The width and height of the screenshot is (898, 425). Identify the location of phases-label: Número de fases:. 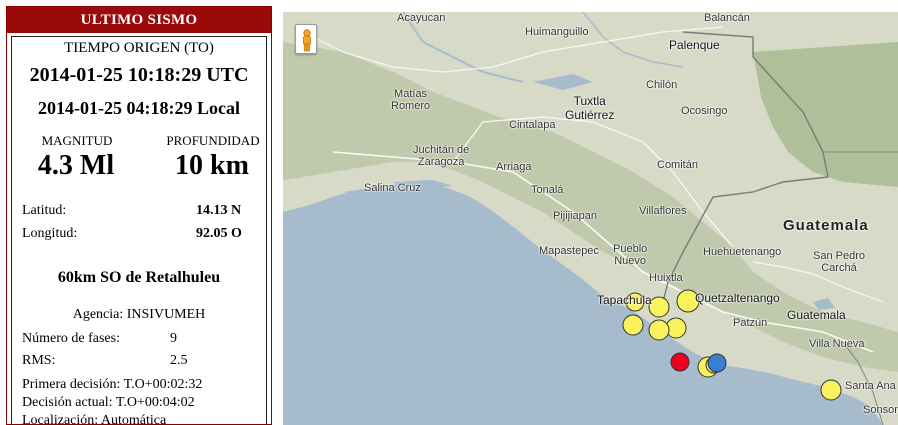
(71, 338).